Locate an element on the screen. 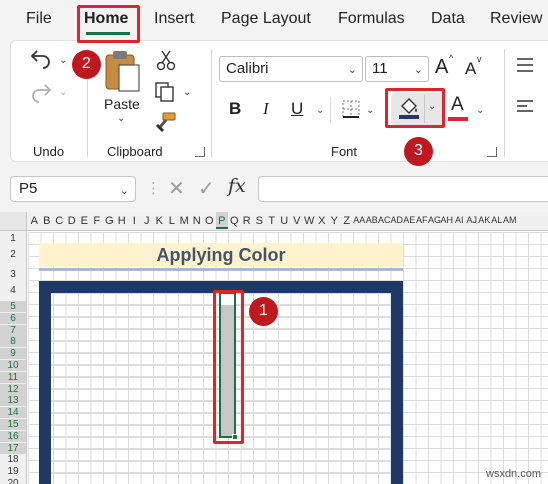 The width and height of the screenshot is (548, 484). underline-dropdown-icon: ⌄ is located at coordinates (320, 110).